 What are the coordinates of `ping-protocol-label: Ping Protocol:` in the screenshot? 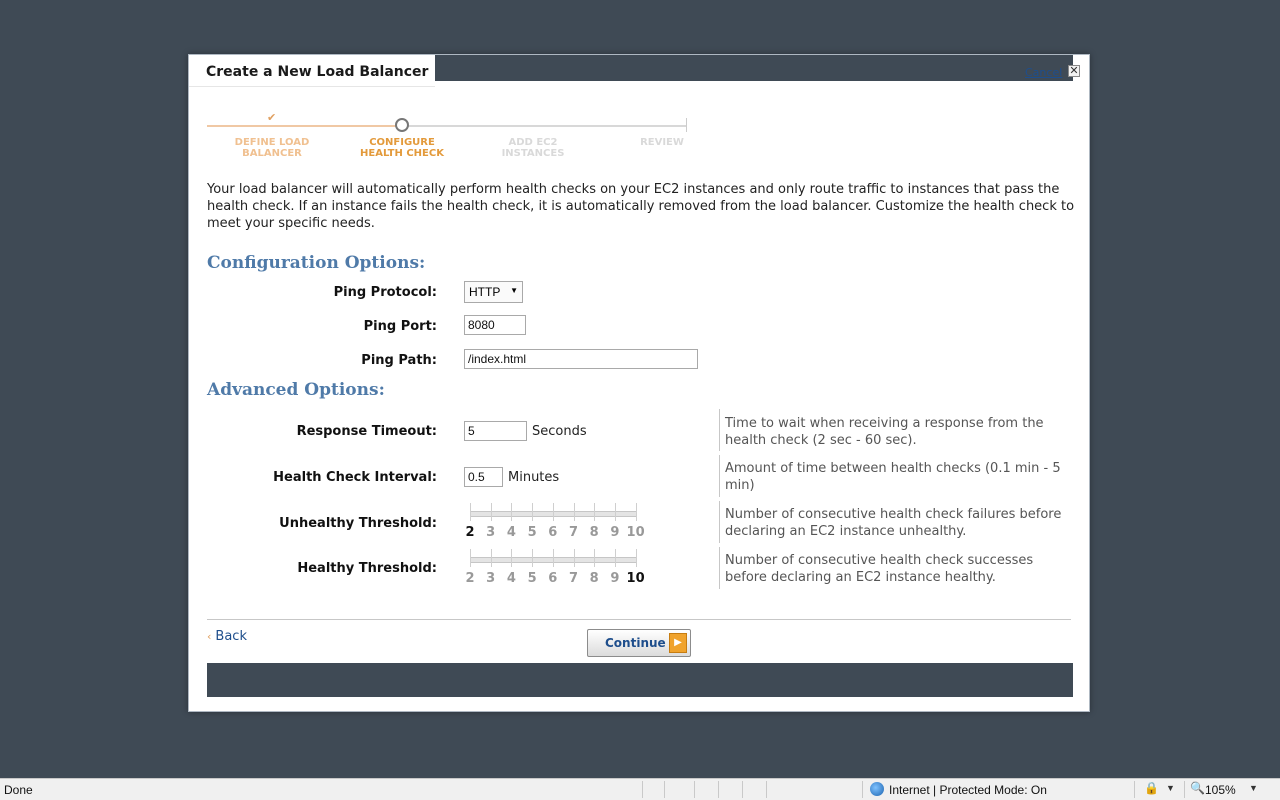 It's located at (385, 292).